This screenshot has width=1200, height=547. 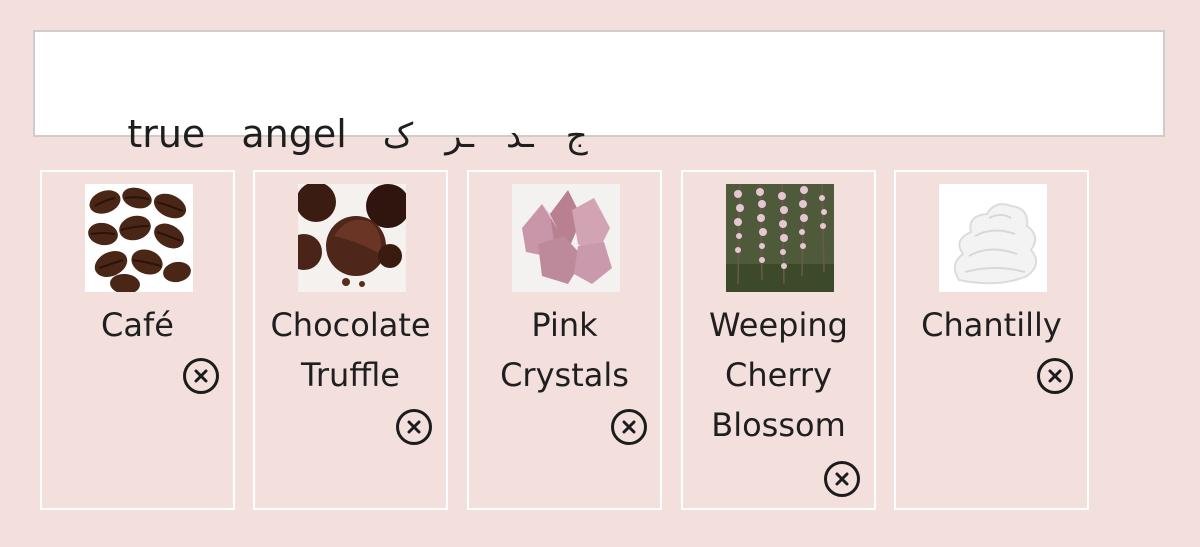 I want to click on card-label: Pink Crystals, so click(x=564, y=350).